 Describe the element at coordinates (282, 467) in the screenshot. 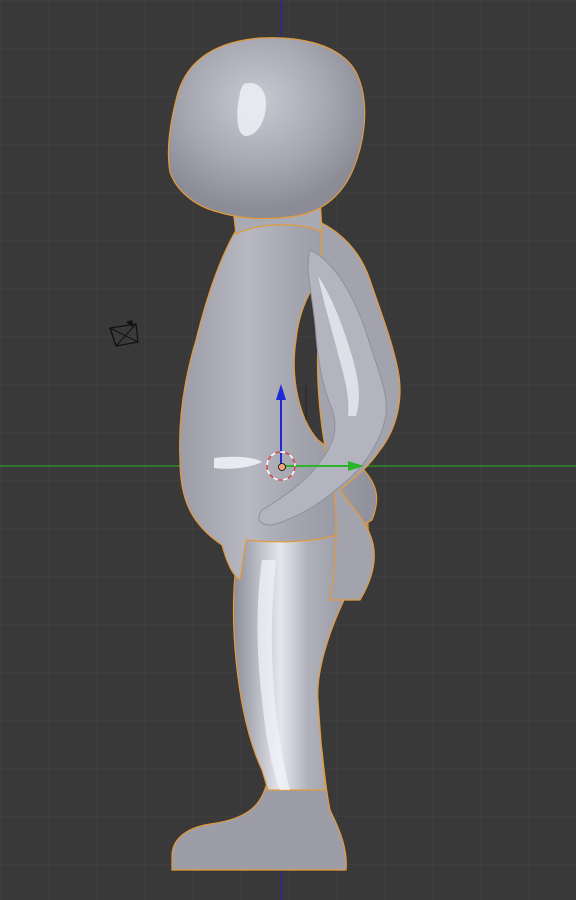

I see `object-origin-icon` at that location.